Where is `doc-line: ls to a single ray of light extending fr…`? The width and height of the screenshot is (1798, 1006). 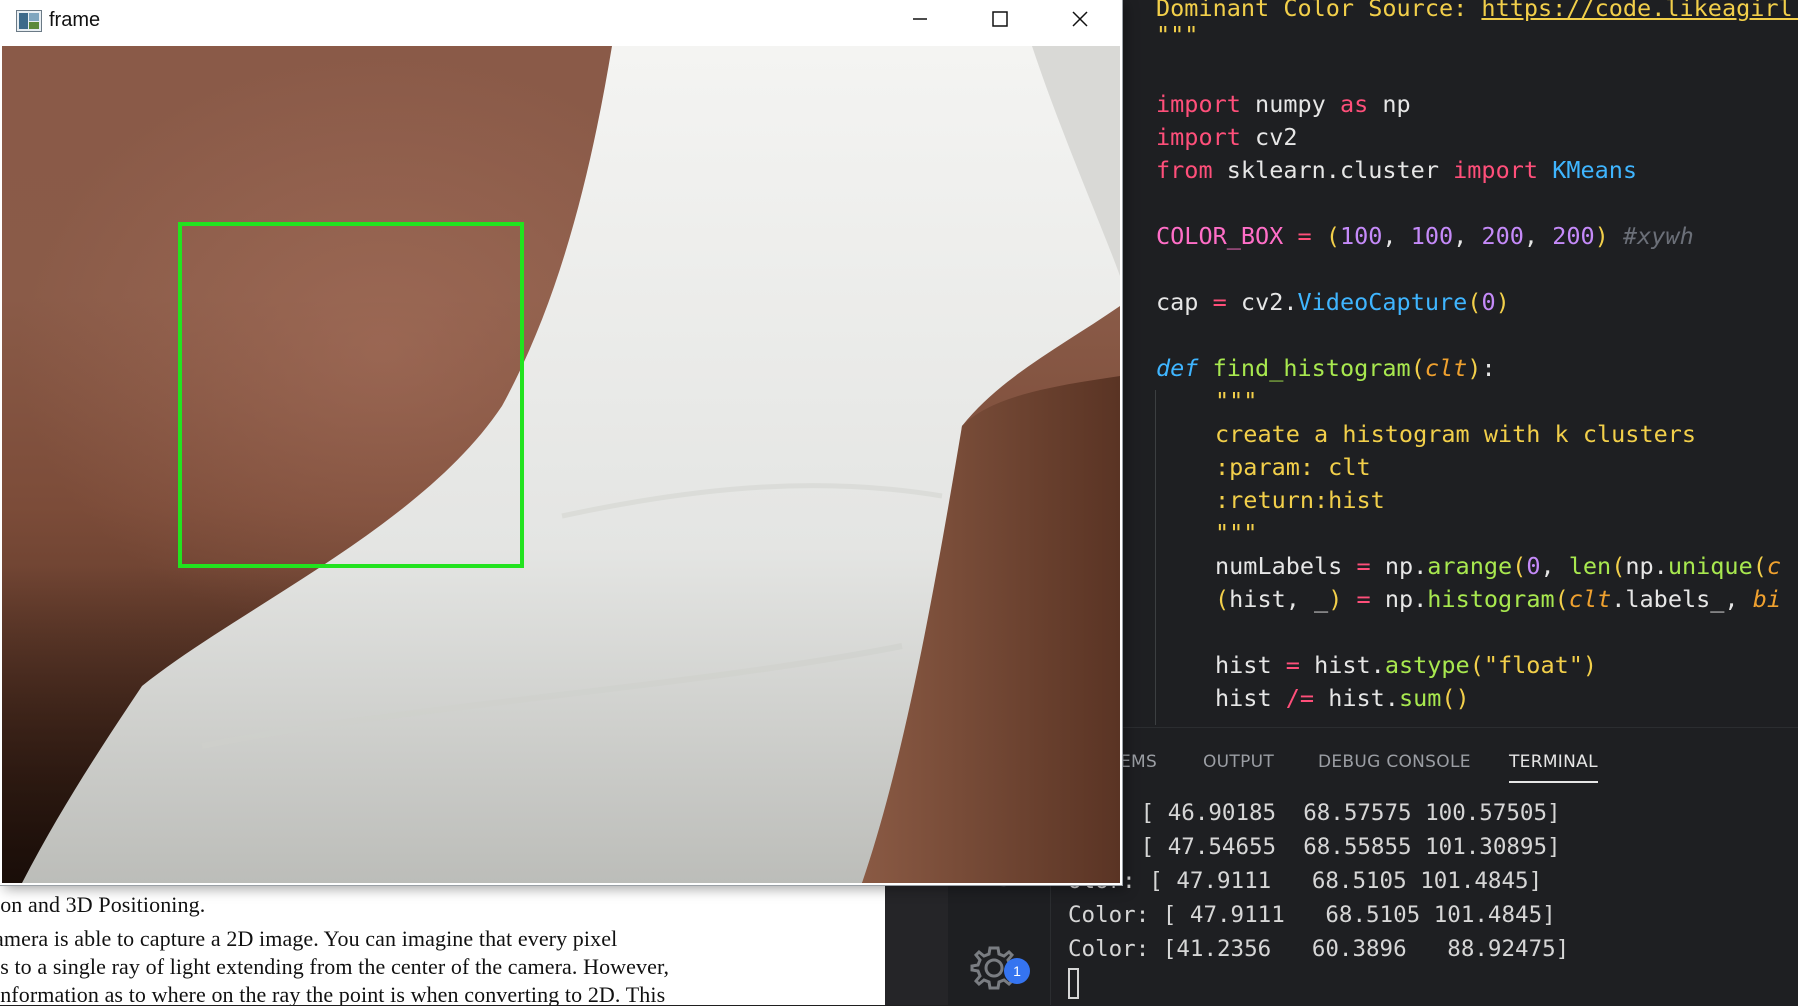
doc-line: ls to a single ray of light extending fr… is located at coordinates (335, 966).